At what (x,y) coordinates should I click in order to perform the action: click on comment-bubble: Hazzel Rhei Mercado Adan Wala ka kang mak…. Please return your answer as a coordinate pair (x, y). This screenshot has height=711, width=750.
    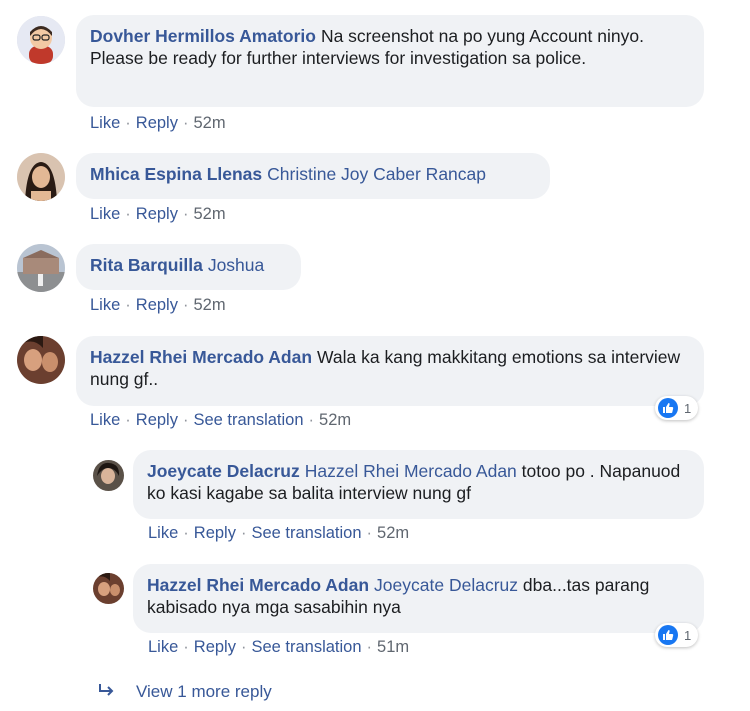
    Looking at the image, I should click on (390, 371).